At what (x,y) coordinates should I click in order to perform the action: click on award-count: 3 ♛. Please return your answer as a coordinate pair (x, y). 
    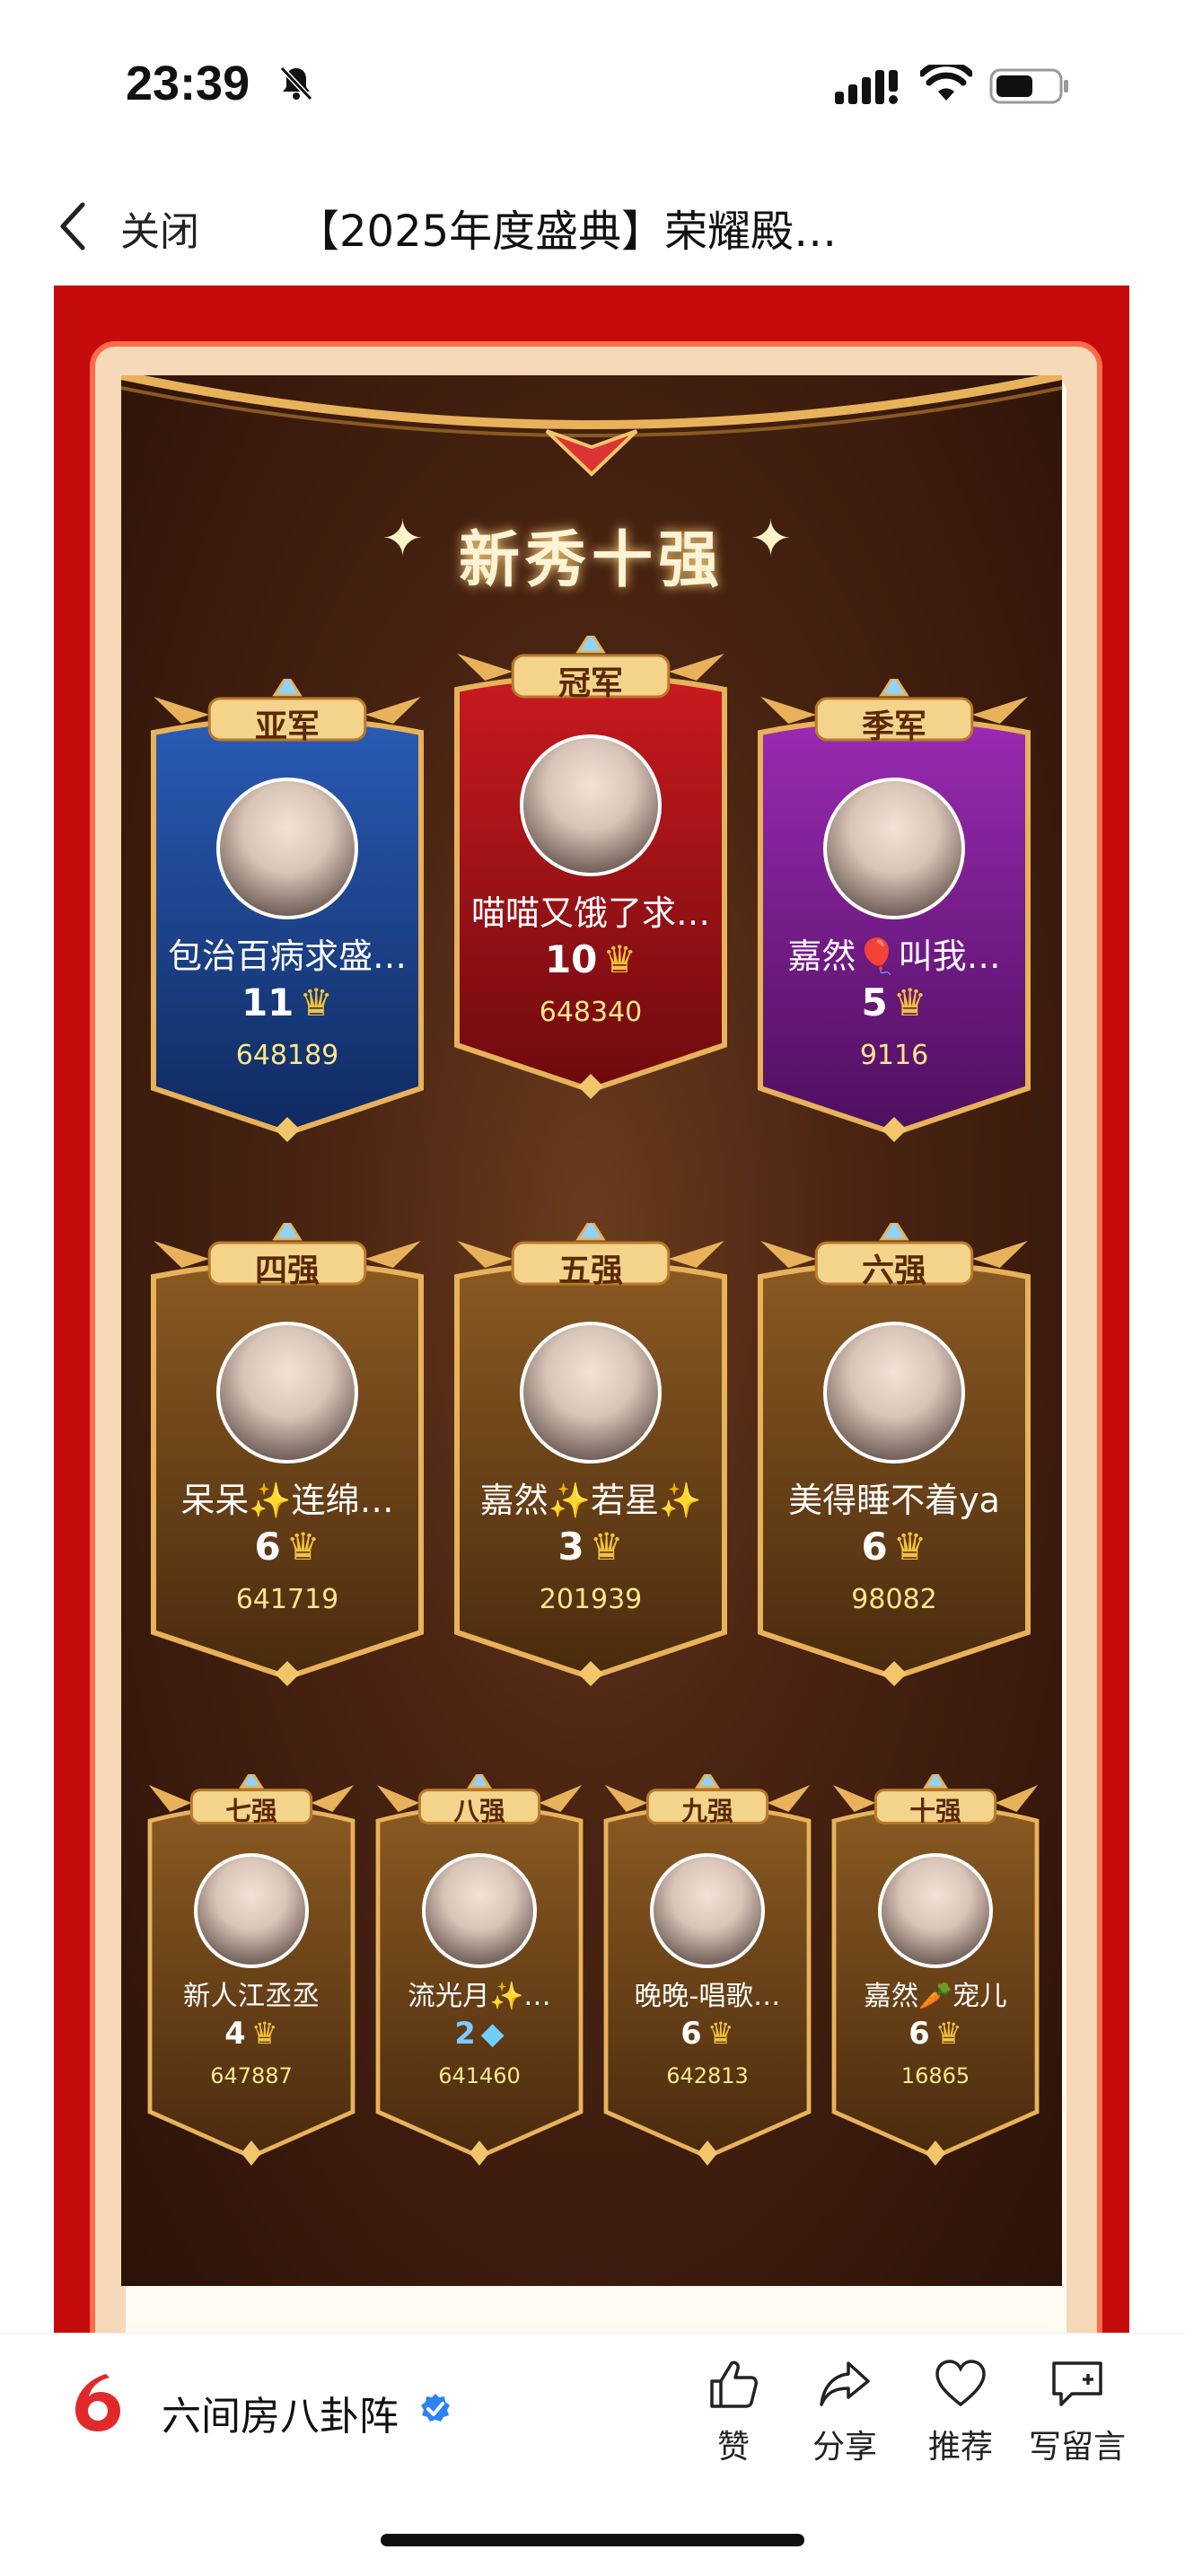
    Looking at the image, I should click on (591, 1547).